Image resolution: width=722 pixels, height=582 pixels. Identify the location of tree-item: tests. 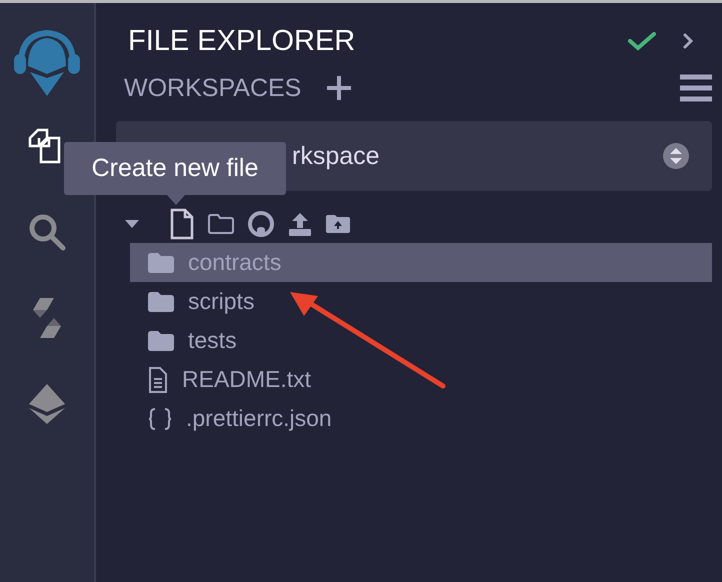
(421, 340).